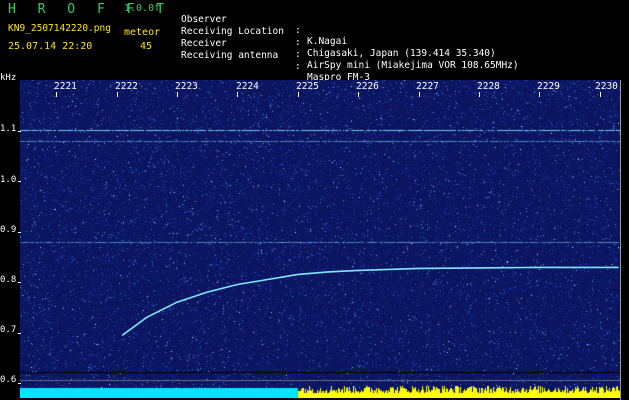  Describe the element at coordinates (548, 86) in the screenshot. I see `x-tick-label: 2229` at that location.